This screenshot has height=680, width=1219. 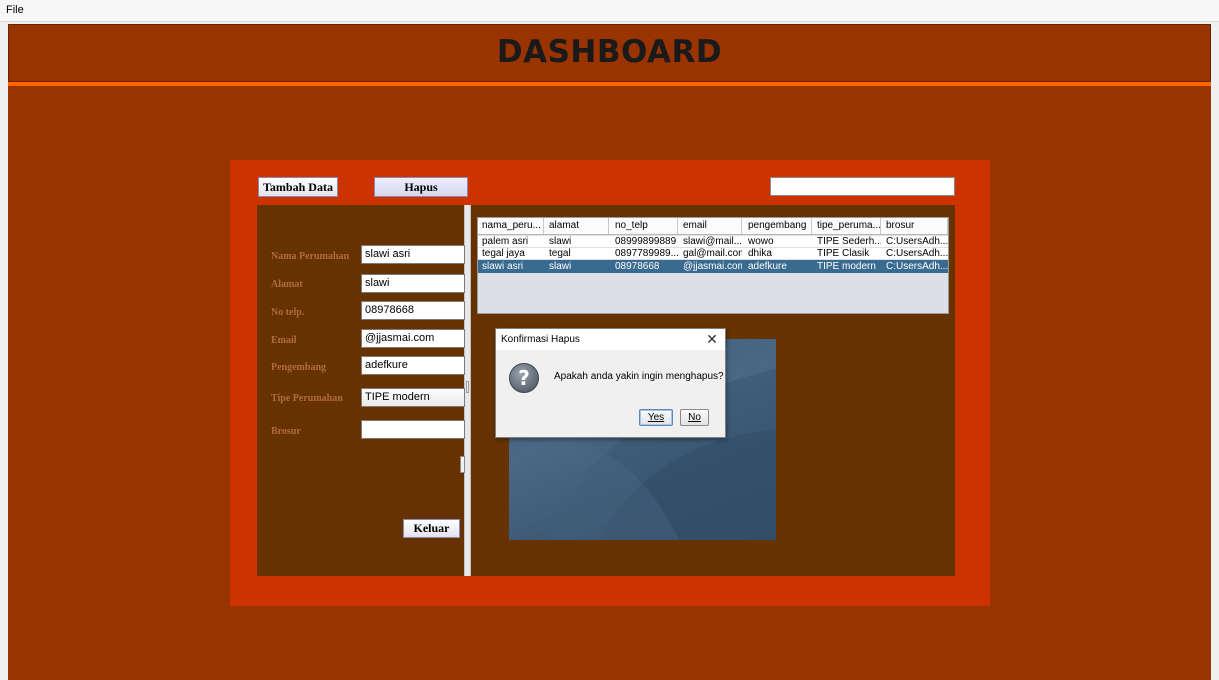 I want to click on header-bar: DASHBOARD, so click(x=609, y=53).